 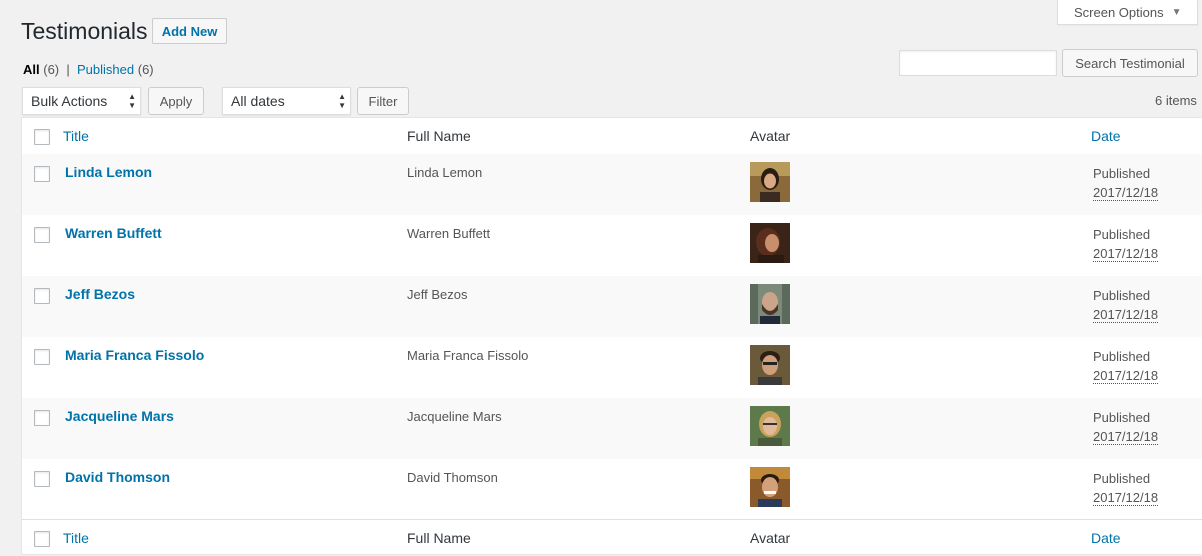 I want to click on column-date-header: Date, so click(x=1106, y=136).